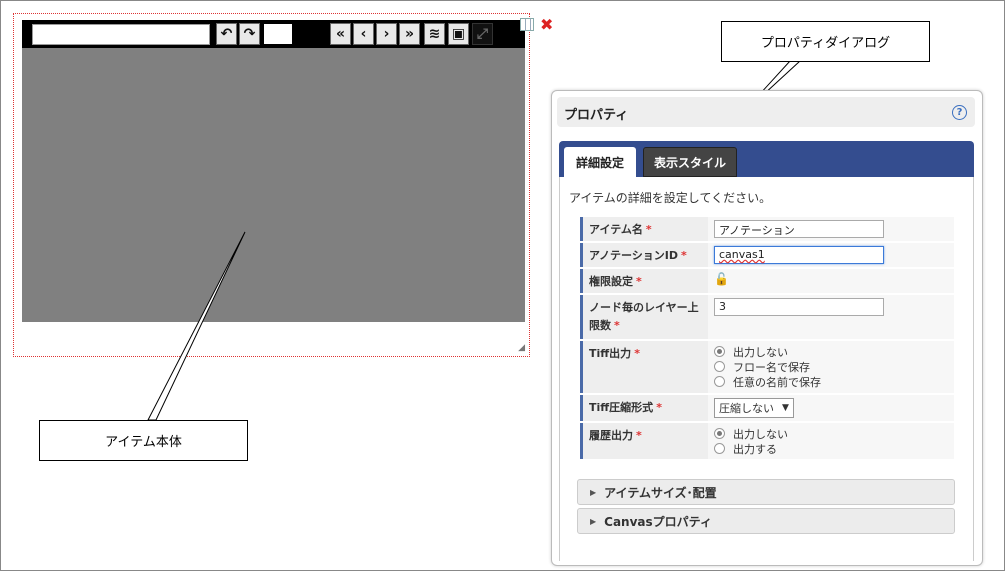 The height and width of the screenshot is (571, 1005). What do you see at coordinates (670, 198) in the screenshot?
I see `dialog-description: アイテムの詳細を設定してください。` at bounding box center [670, 198].